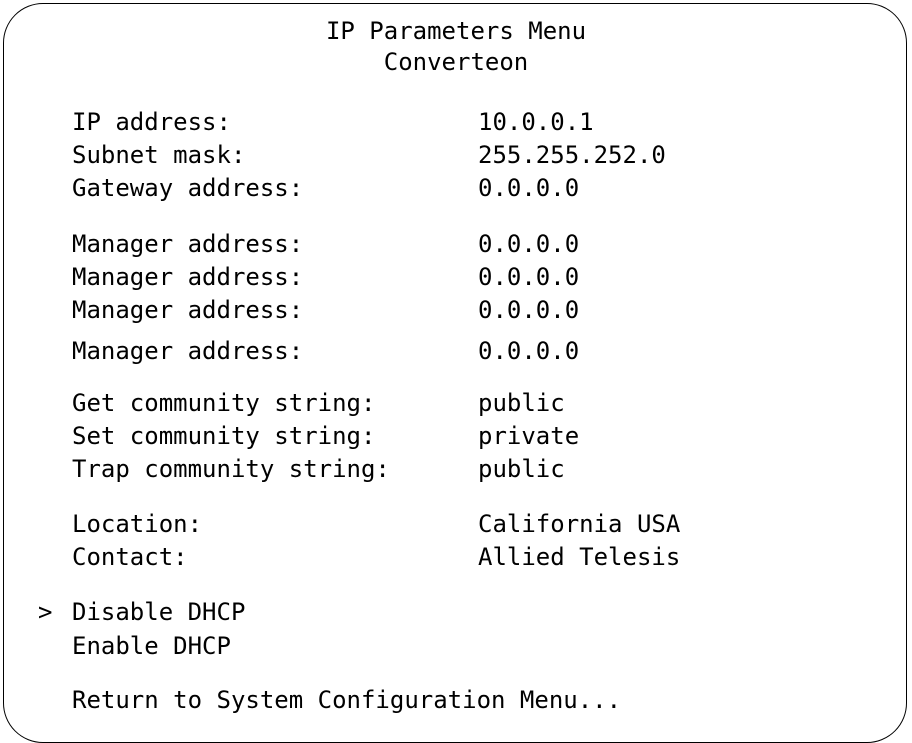 The height and width of the screenshot is (743, 912). What do you see at coordinates (521, 469) in the screenshot?
I see `trap-community-value: public` at bounding box center [521, 469].